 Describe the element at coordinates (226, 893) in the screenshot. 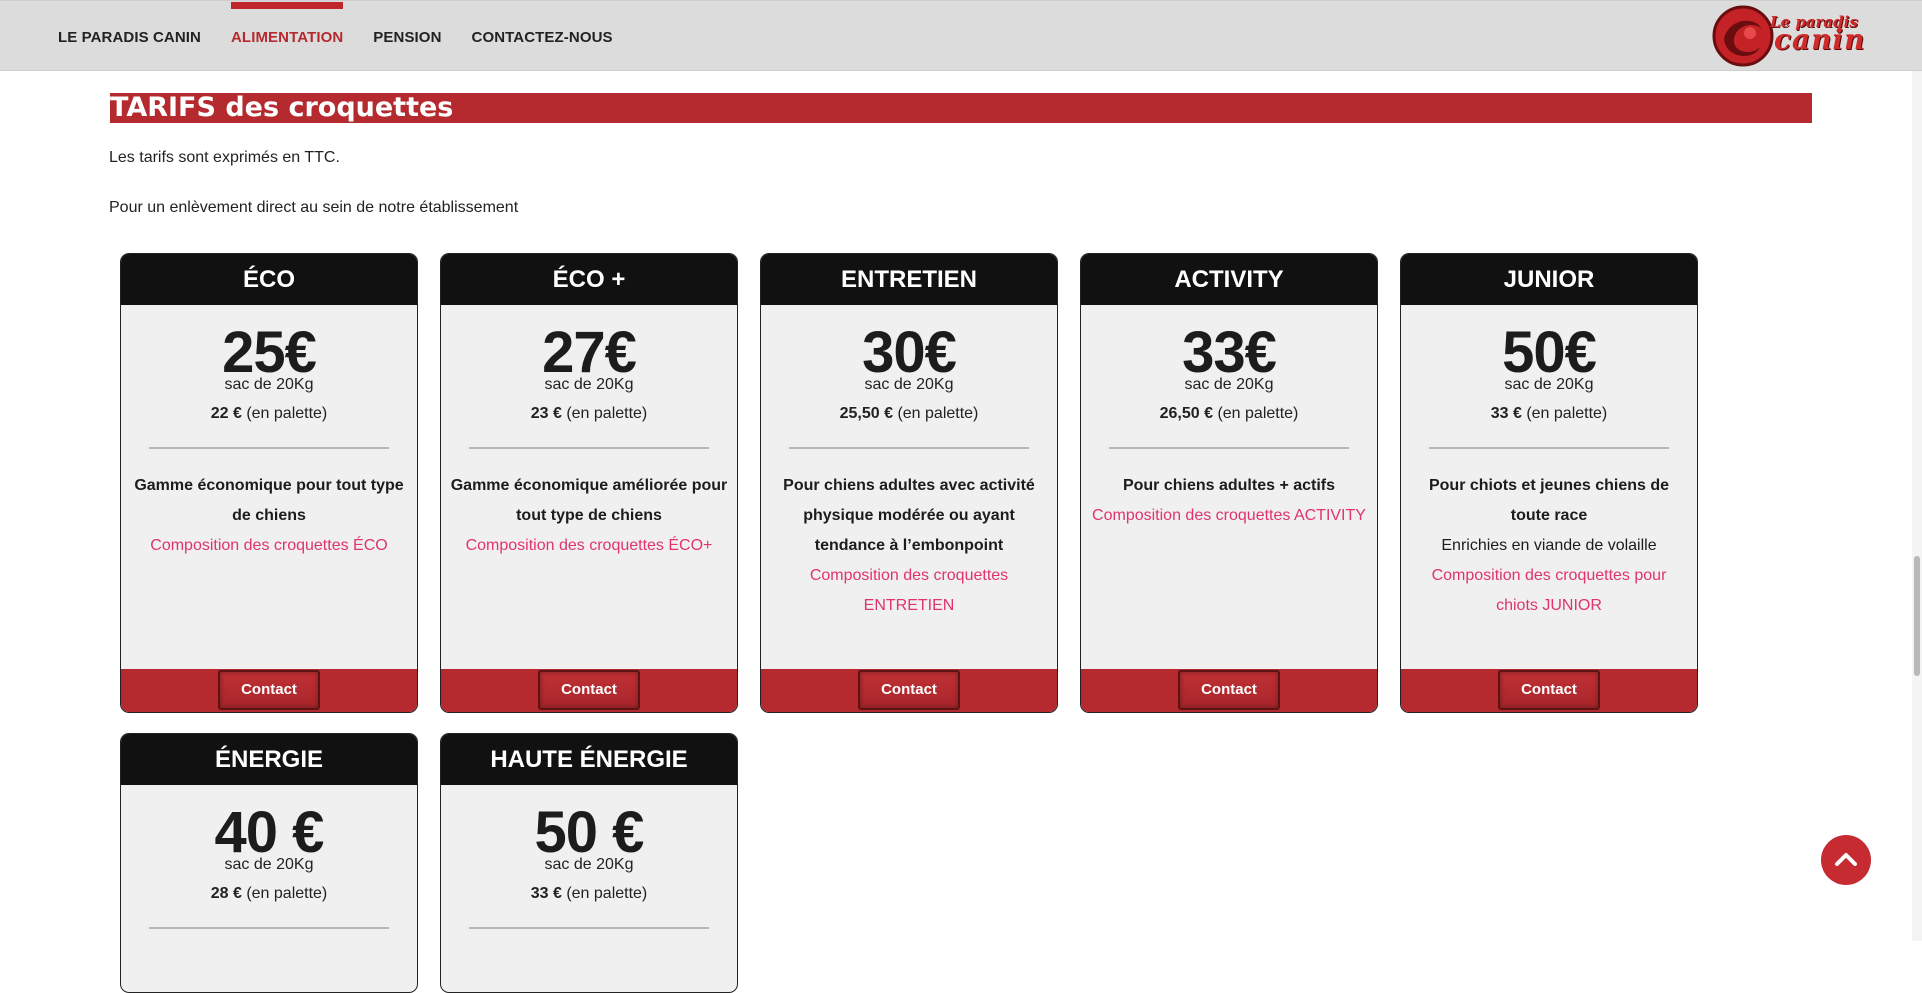

I see `palette-price-value: 28 €` at that location.